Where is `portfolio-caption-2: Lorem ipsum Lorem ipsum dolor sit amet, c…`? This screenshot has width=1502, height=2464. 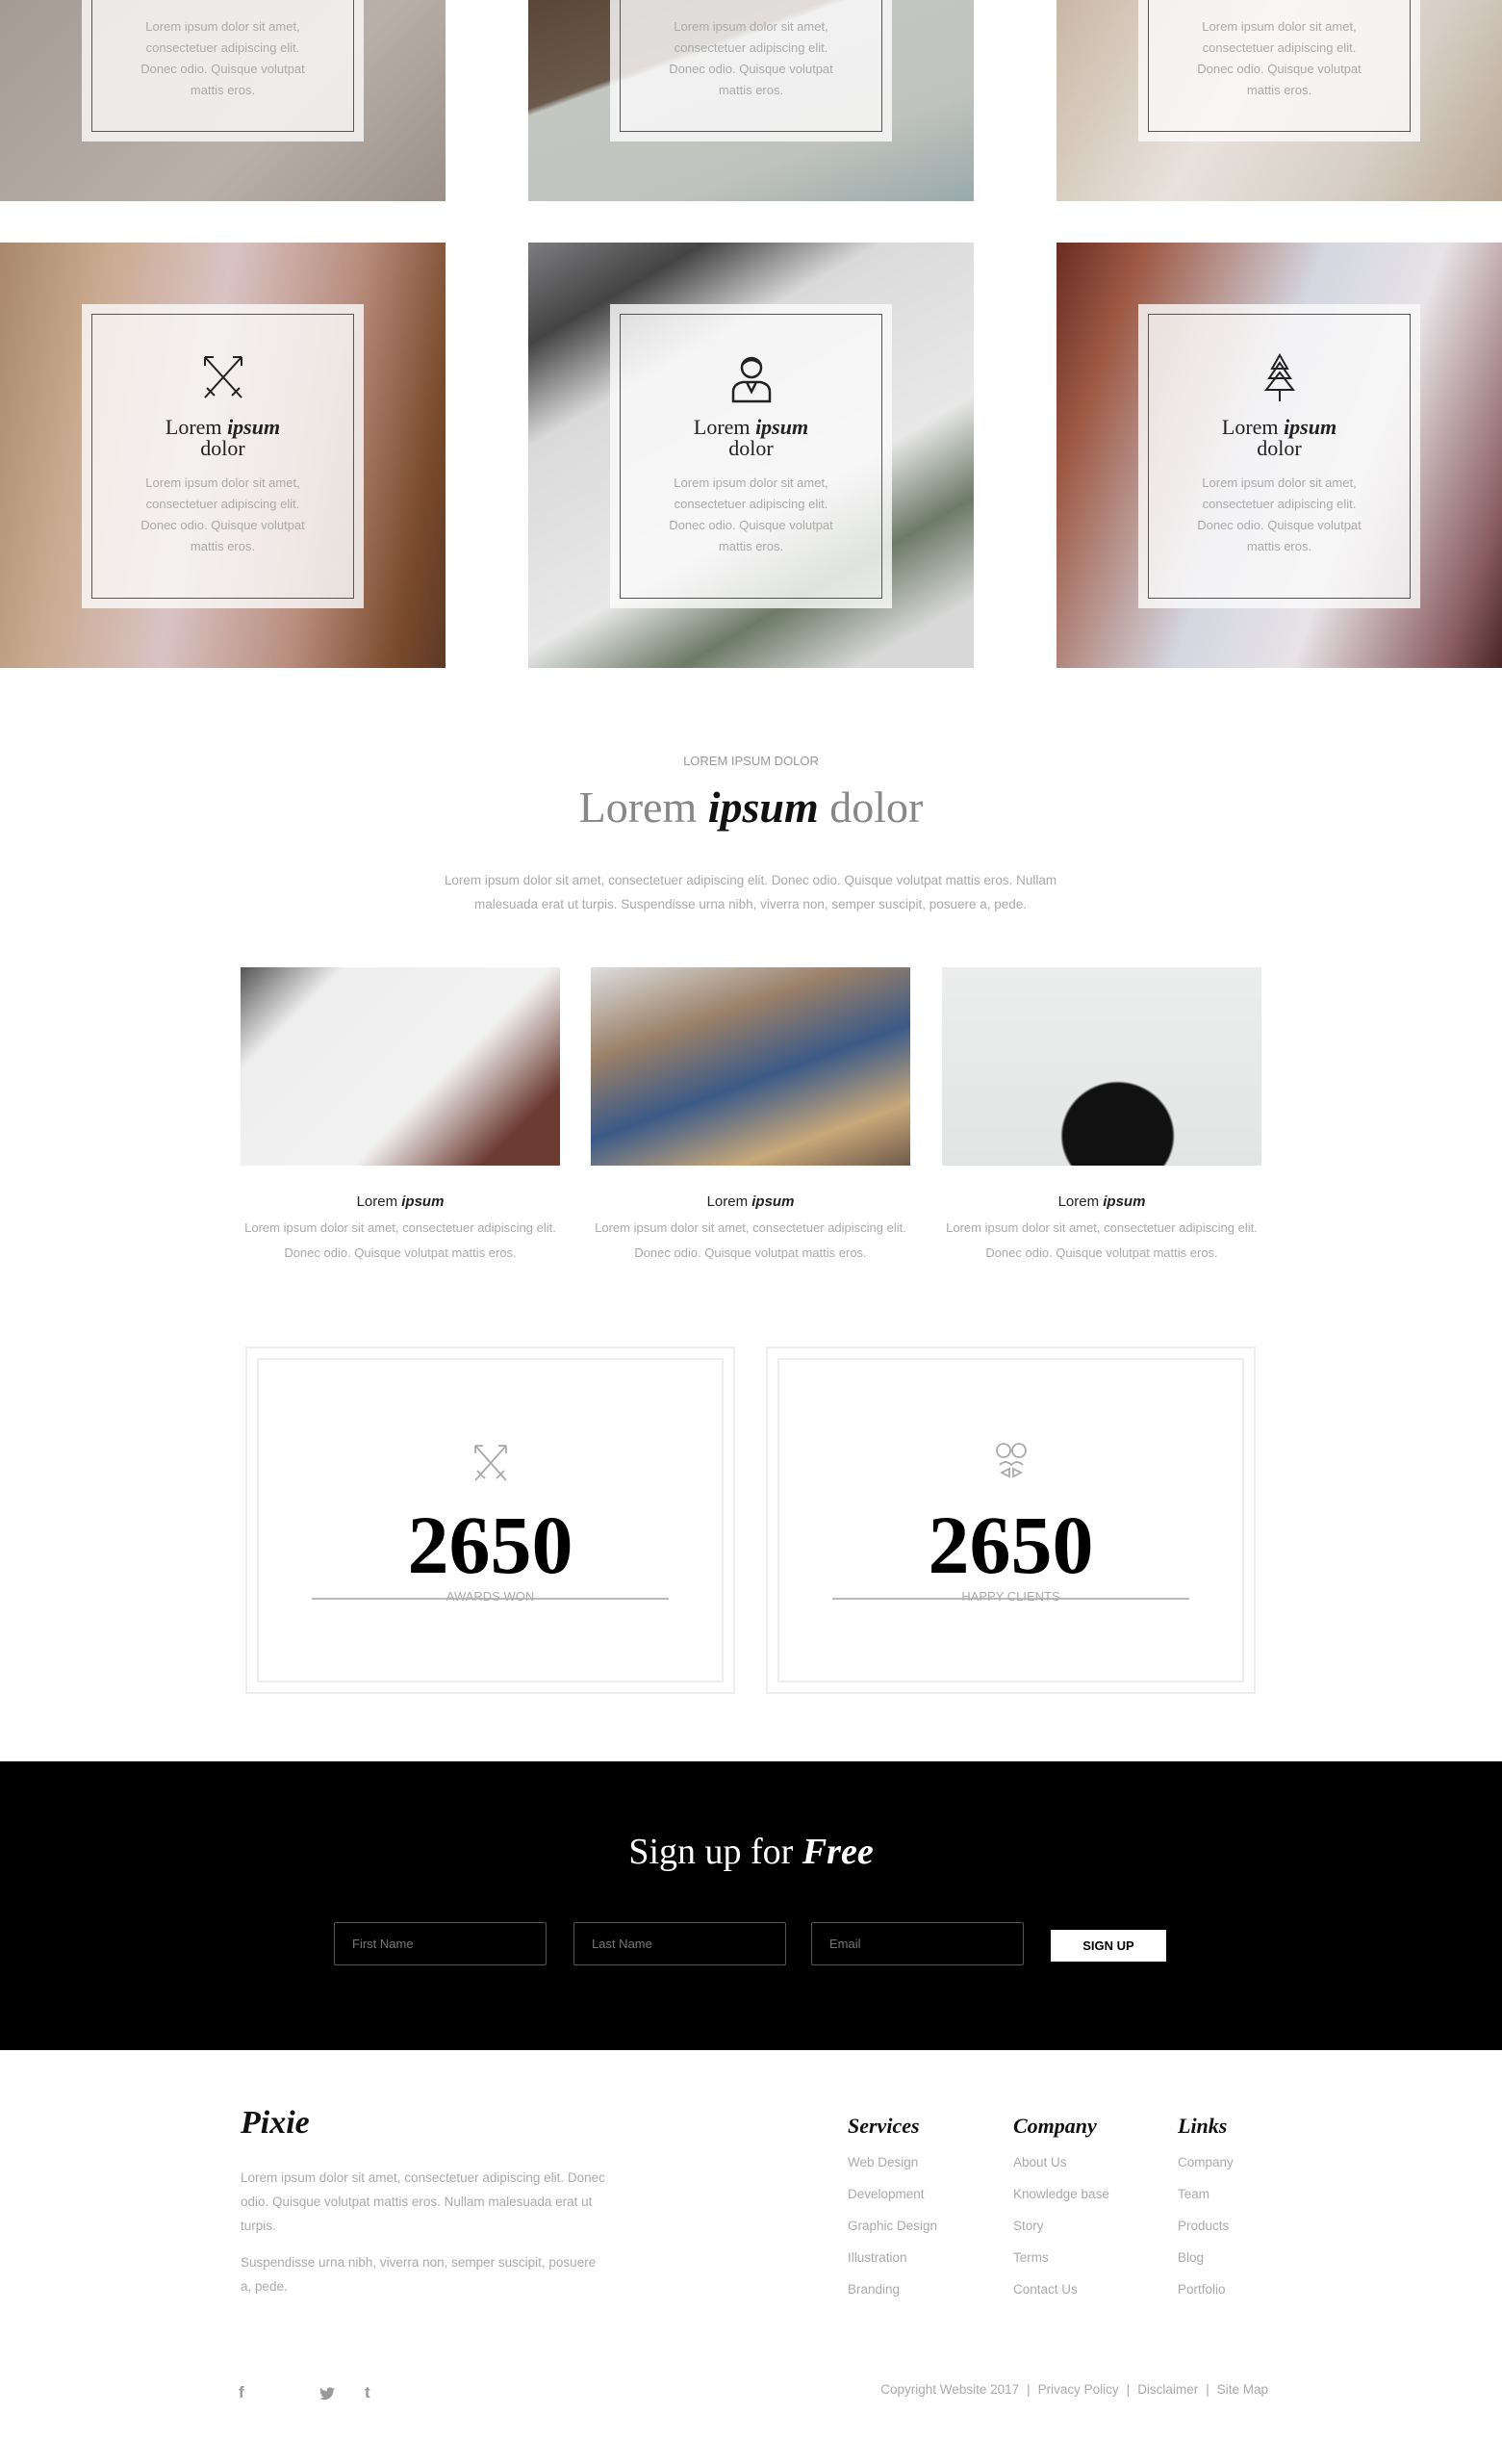
portfolio-caption-2: Lorem ipsum Lorem ipsum dolor sit amet, c… is located at coordinates (751, 1227).